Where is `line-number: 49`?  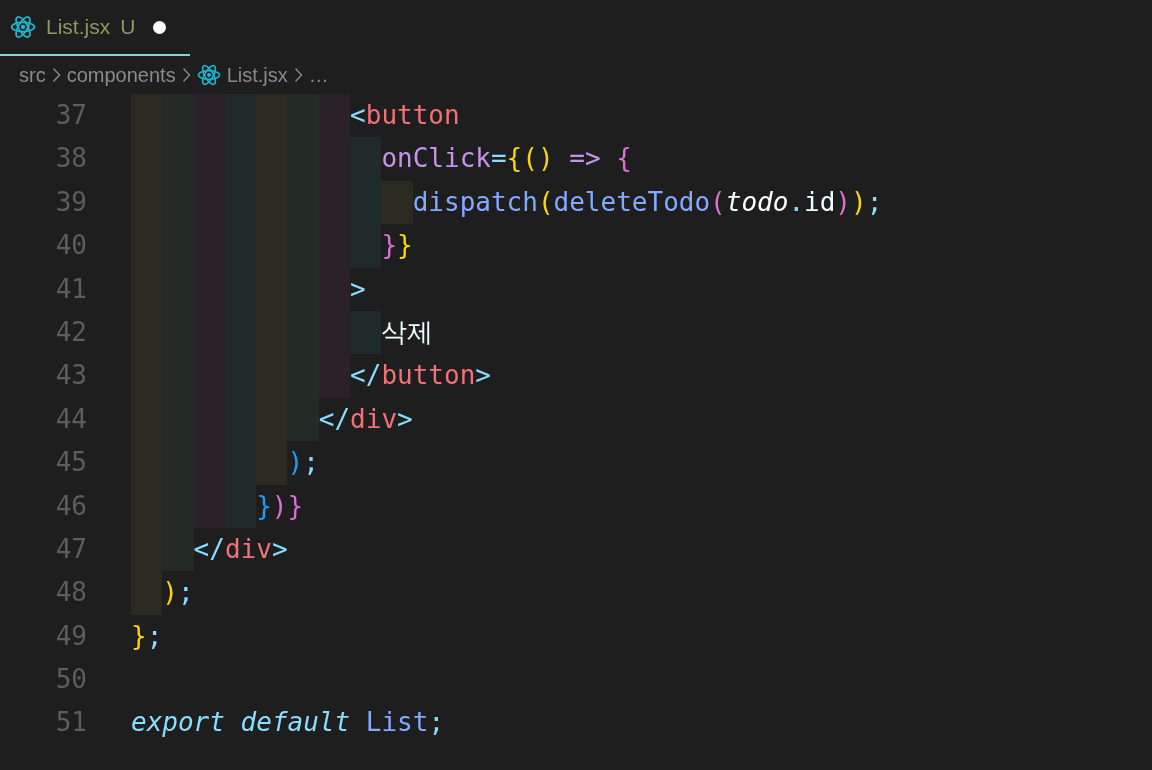
line-number: 49 is located at coordinates (71, 636).